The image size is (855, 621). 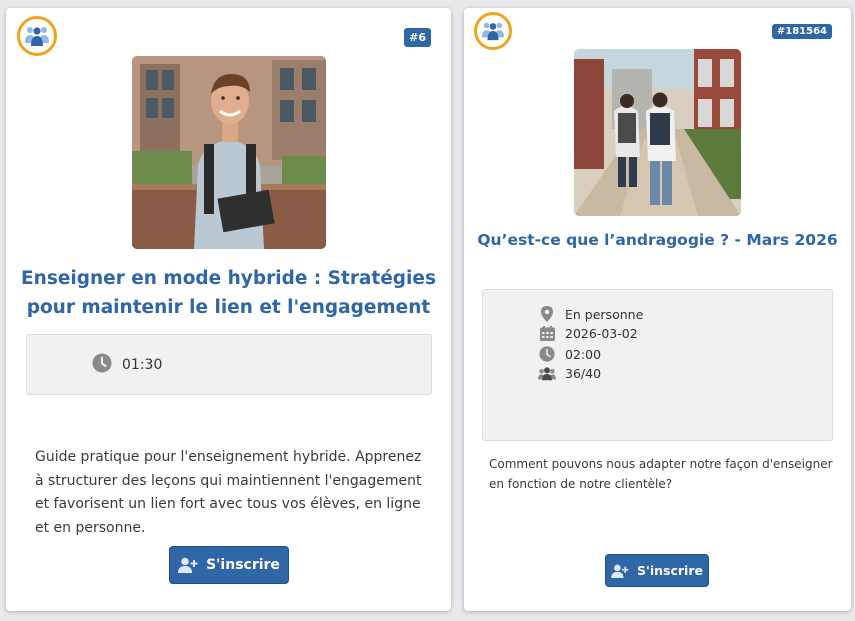 What do you see at coordinates (801, 31) in the screenshot?
I see `id-badge: #181564` at bounding box center [801, 31].